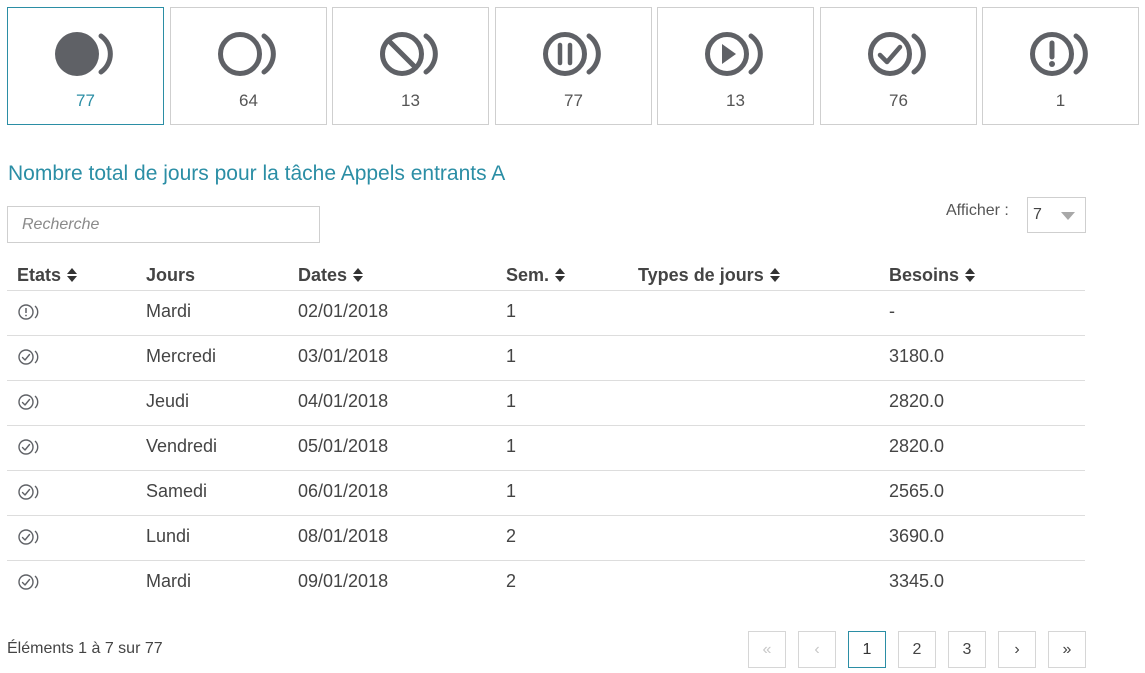 The width and height of the screenshot is (1145, 673). I want to click on last-page-button: », so click(1067, 649).